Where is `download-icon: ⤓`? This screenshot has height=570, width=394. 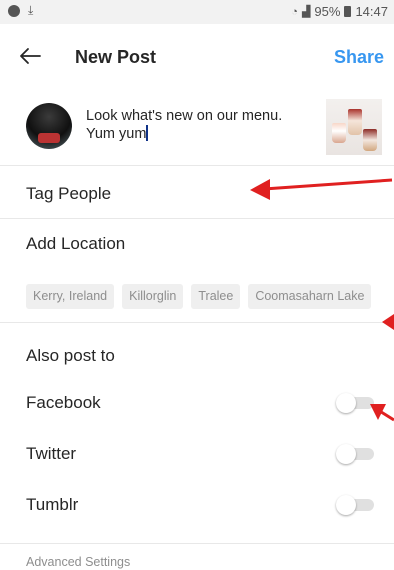
download-icon: ⤓ is located at coordinates (31, 10).